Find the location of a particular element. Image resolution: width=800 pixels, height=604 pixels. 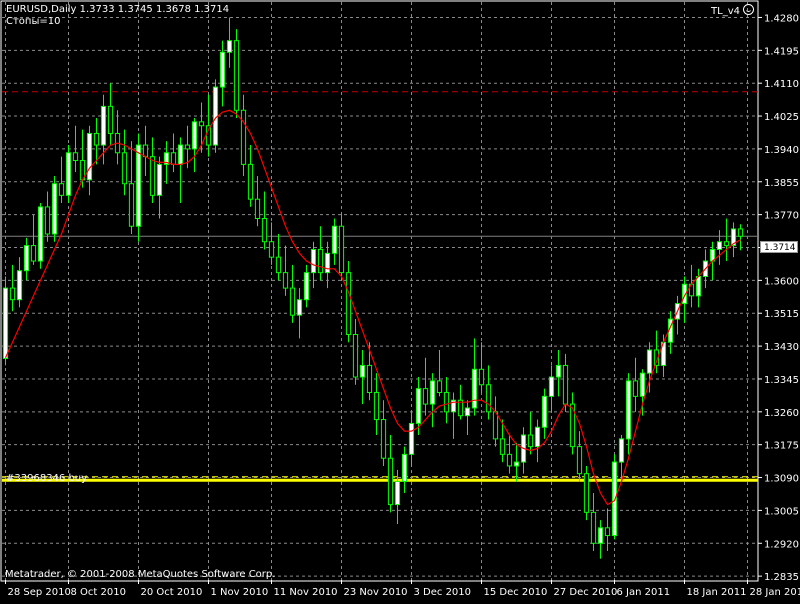

time-tick-label: 28 Sep 2010 is located at coordinates (39, 592).